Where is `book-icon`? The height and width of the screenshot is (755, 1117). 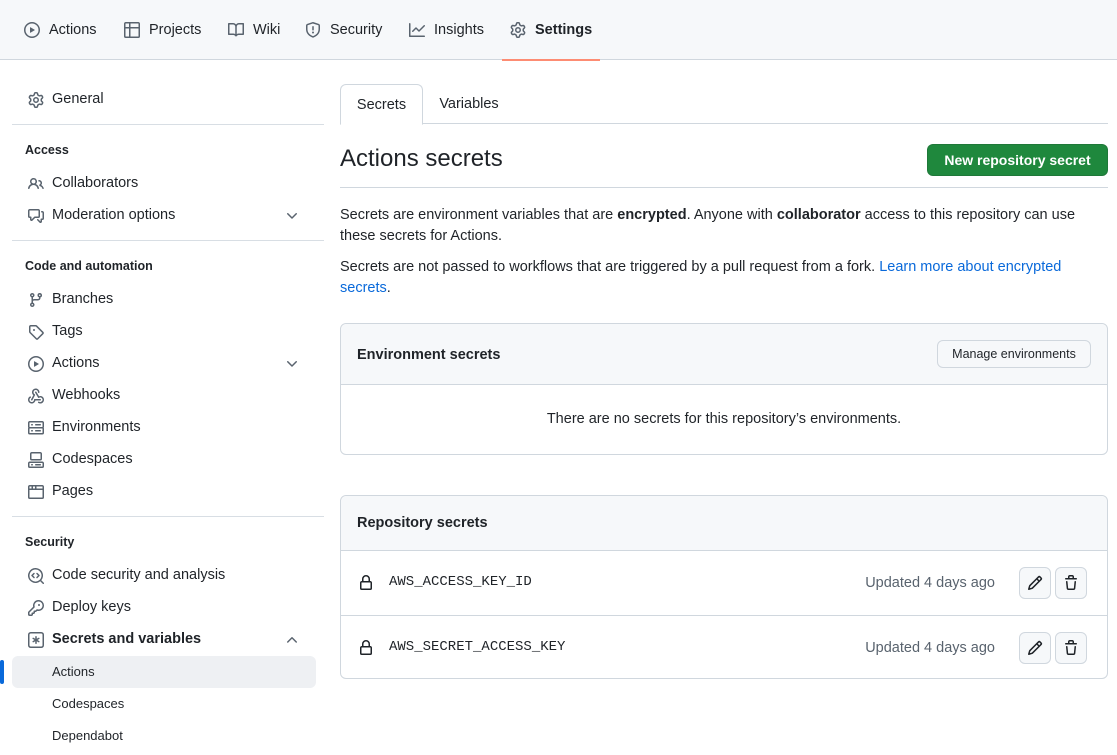
book-icon is located at coordinates (236, 30).